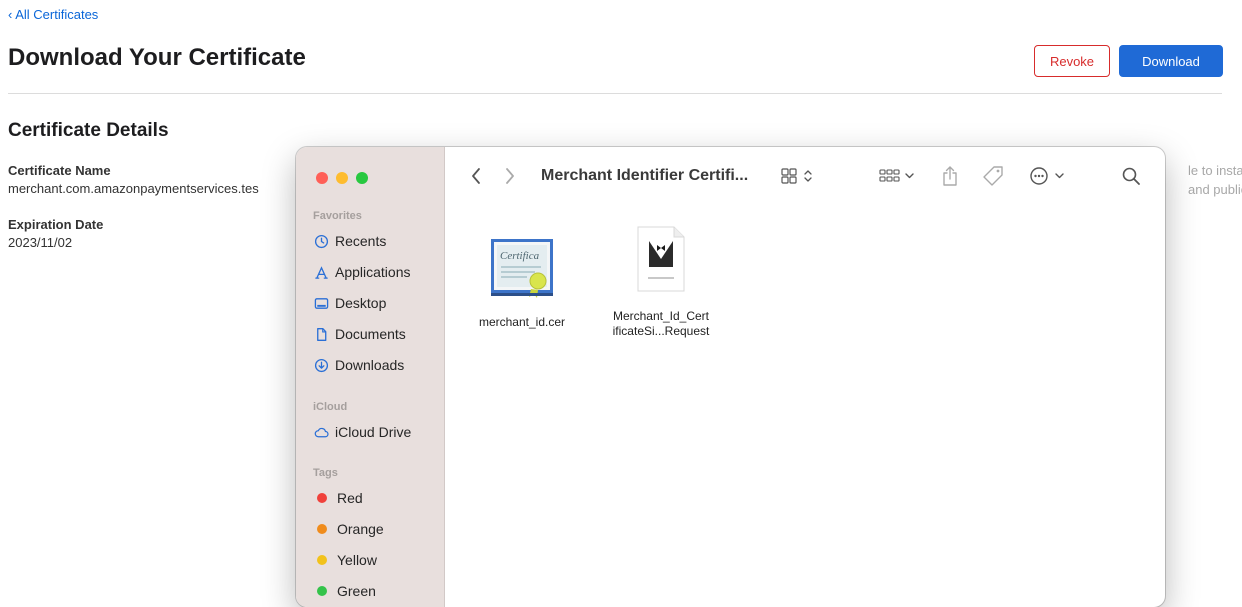 The width and height of the screenshot is (1242, 607). I want to click on group-by-menu, so click(898, 176).